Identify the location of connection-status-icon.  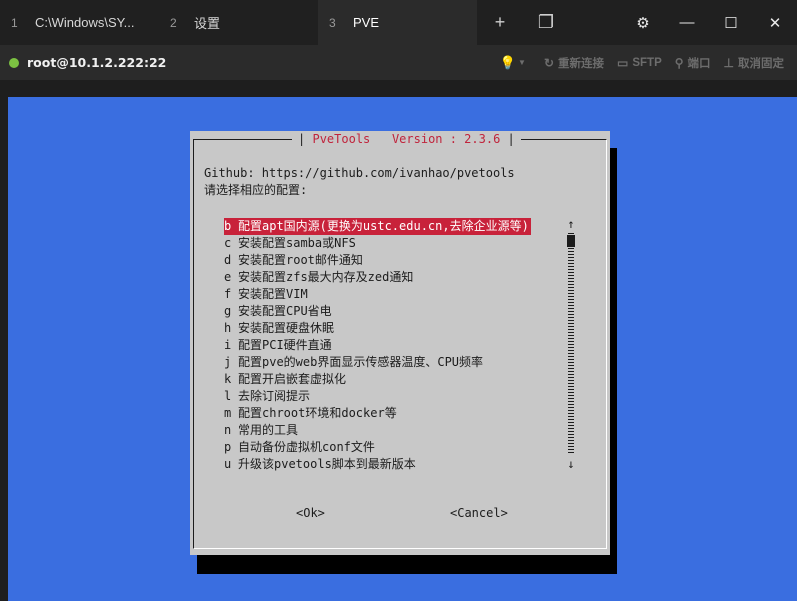
(14, 62).